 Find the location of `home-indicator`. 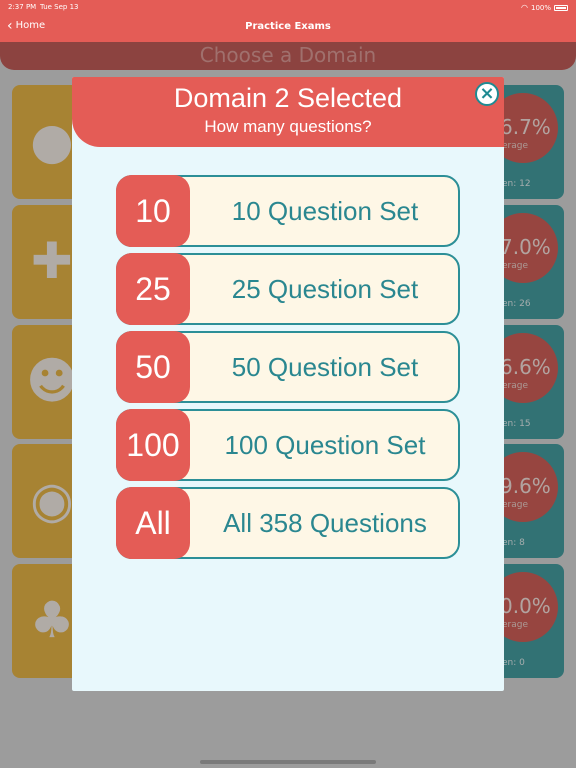

home-indicator is located at coordinates (288, 762).